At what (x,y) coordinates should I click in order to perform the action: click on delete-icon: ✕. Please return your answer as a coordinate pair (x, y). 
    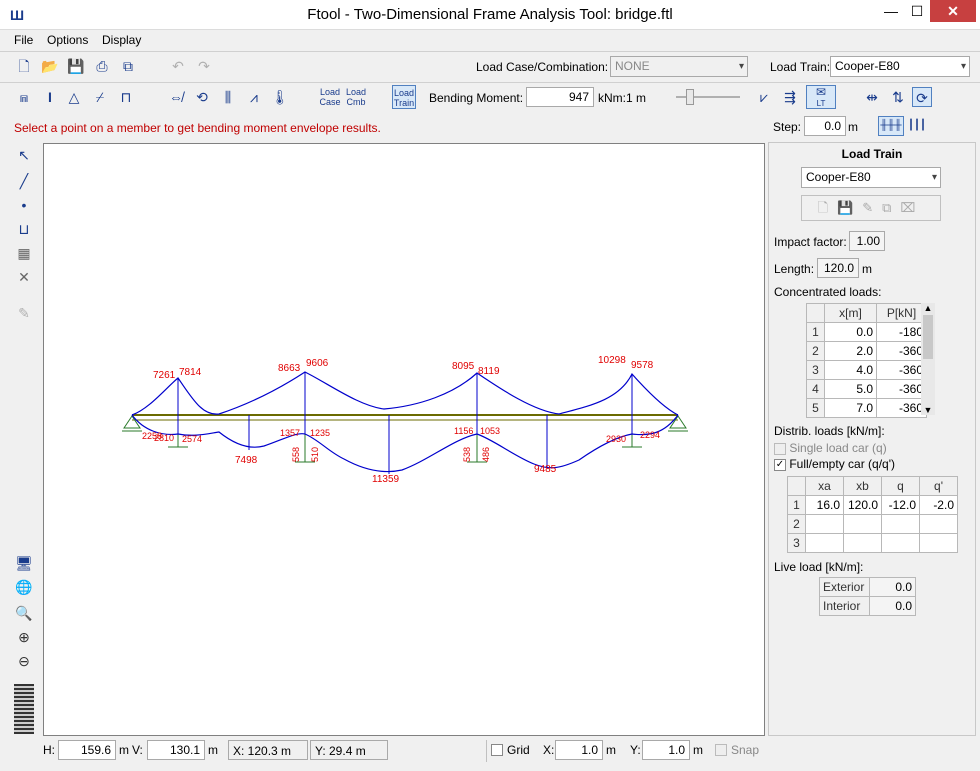
    Looking at the image, I should click on (24, 277).